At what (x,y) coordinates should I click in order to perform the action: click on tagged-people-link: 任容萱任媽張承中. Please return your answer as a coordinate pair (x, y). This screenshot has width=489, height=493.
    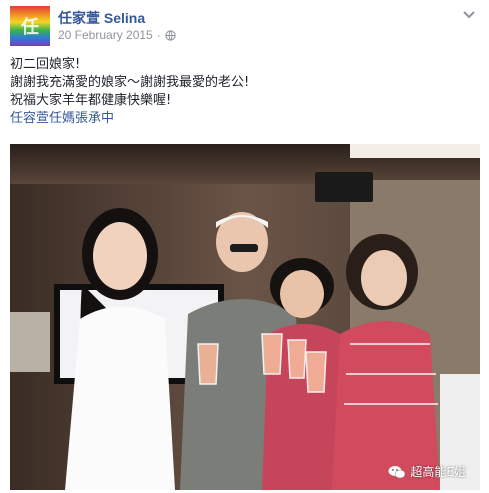
    Looking at the image, I should click on (245, 119).